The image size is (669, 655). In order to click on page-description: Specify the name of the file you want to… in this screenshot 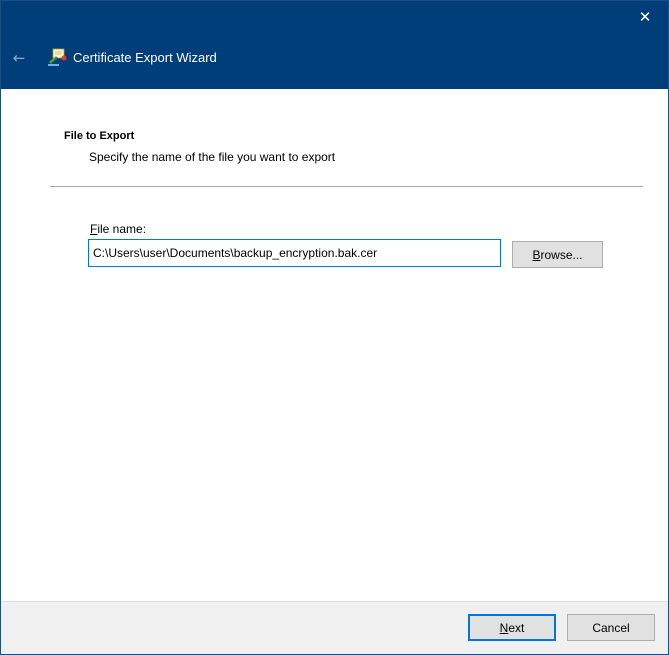, I will do `click(212, 157)`.